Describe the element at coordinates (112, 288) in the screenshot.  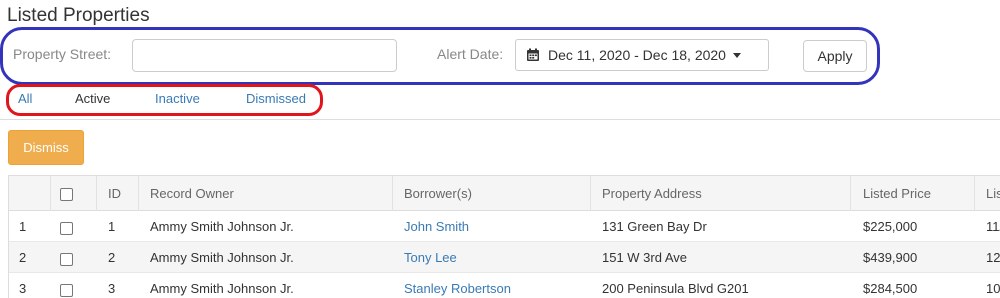
I see `row-id: 3` at that location.